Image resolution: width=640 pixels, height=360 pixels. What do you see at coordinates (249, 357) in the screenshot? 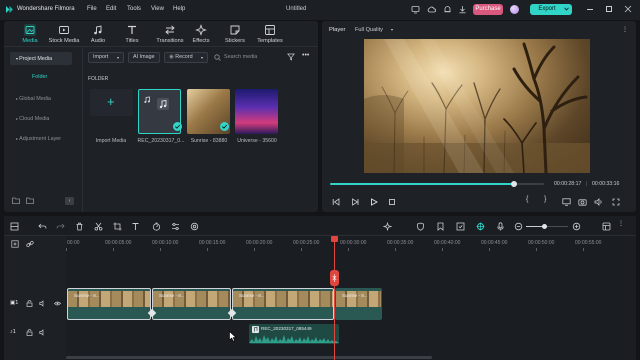
I see `timeline-scrollbar` at bounding box center [249, 357].